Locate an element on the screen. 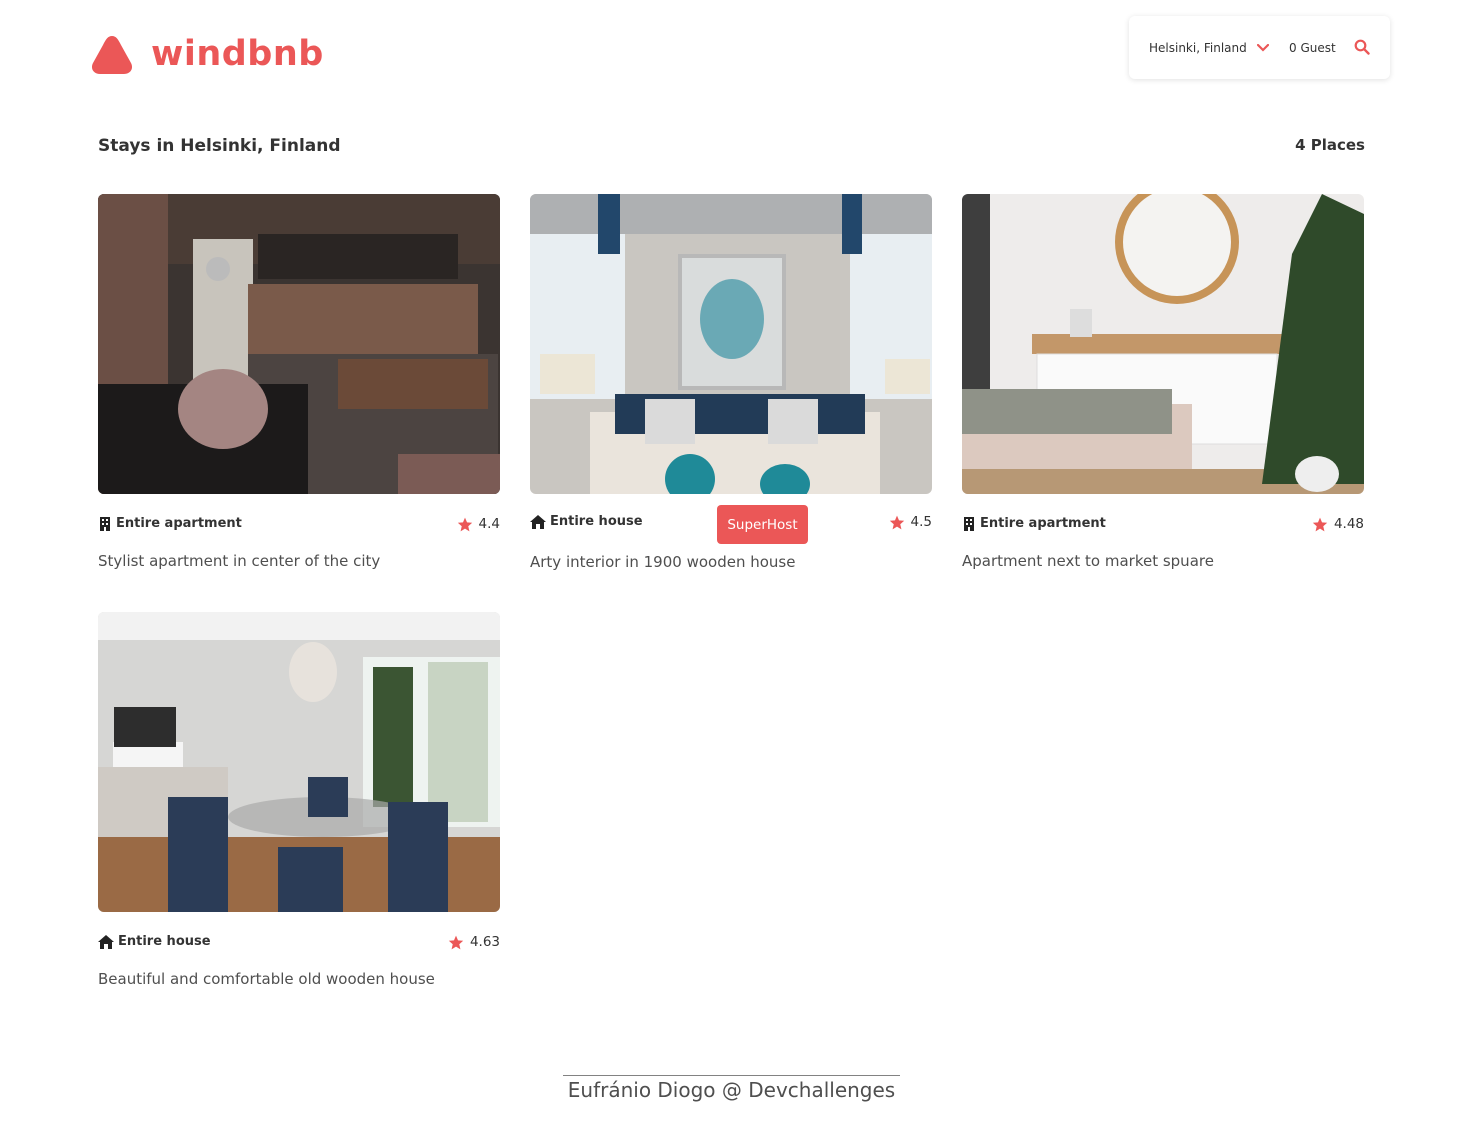  location-value: Helsinki, Finland is located at coordinates (1198, 47).